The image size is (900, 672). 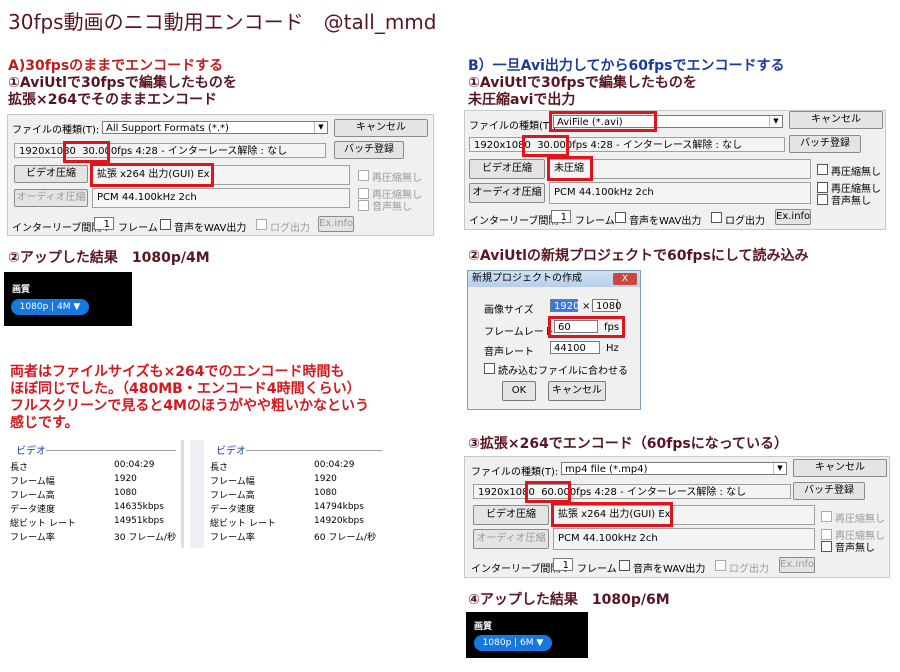 What do you see at coordinates (564, 305) in the screenshot?
I see `width-input: 1920` at bounding box center [564, 305].